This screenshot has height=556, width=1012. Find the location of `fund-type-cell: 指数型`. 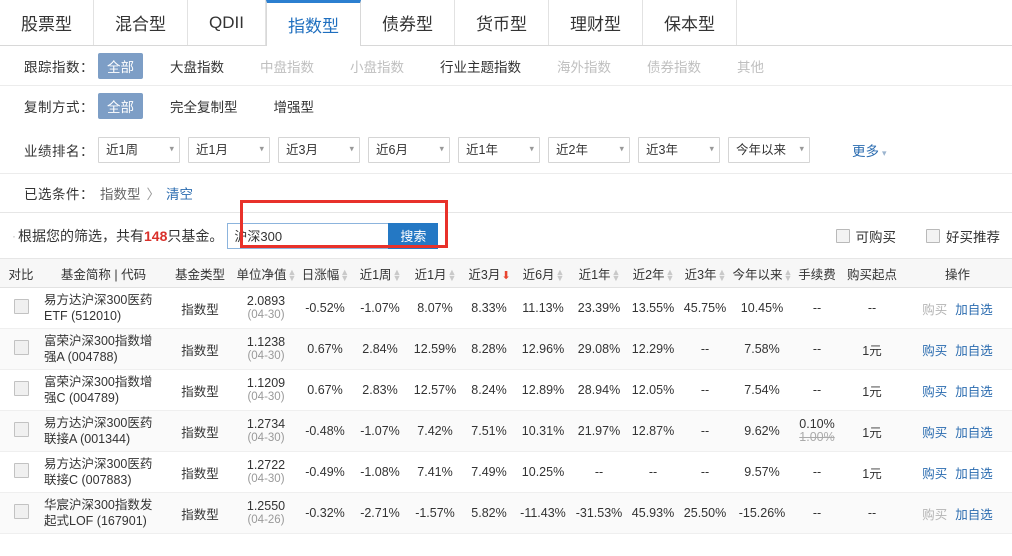

fund-type-cell: 指数型 is located at coordinates (200, 431).